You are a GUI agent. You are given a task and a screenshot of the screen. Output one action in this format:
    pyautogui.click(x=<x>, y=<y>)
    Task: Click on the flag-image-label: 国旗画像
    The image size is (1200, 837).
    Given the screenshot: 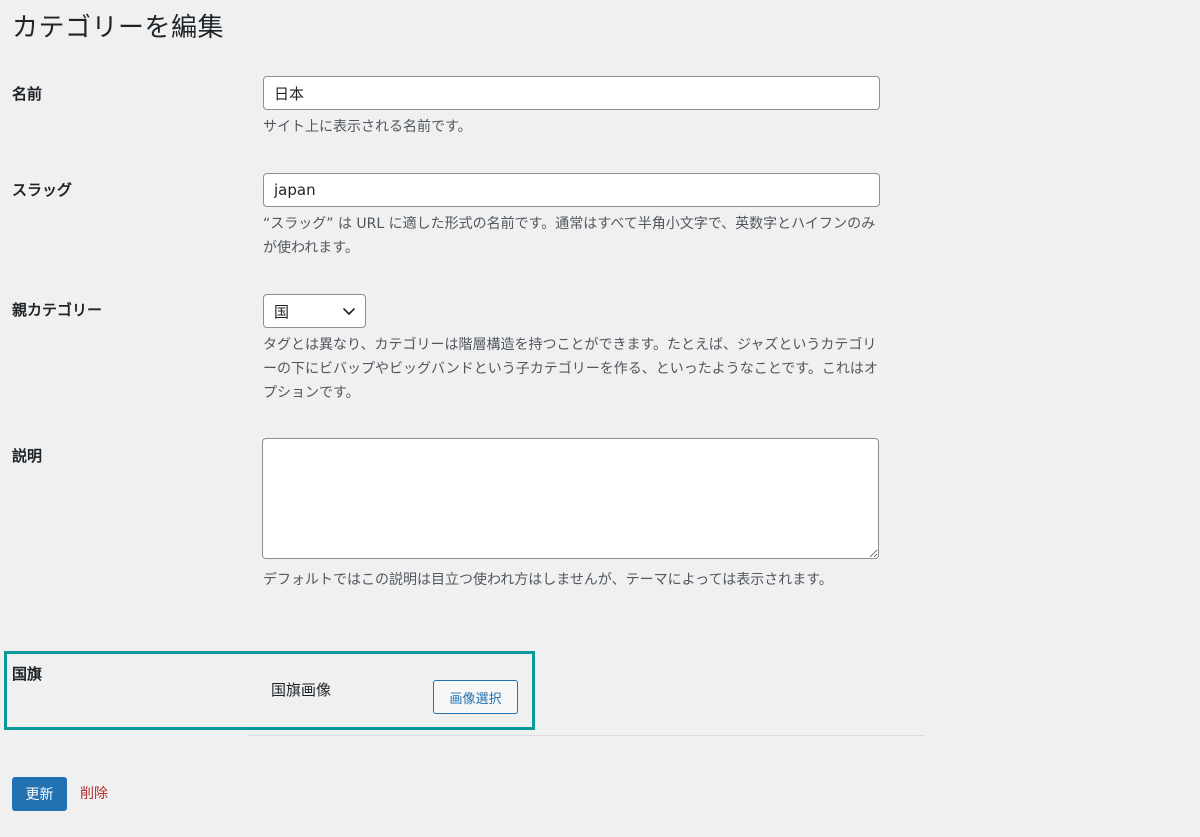 What is the action you would take?
    pyautogui.click(x=301, y=690)
    